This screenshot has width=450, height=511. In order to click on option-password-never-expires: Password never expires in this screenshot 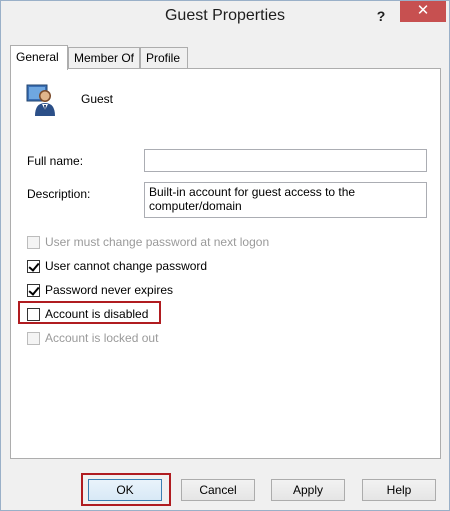, I will do `click(100, 290)`.